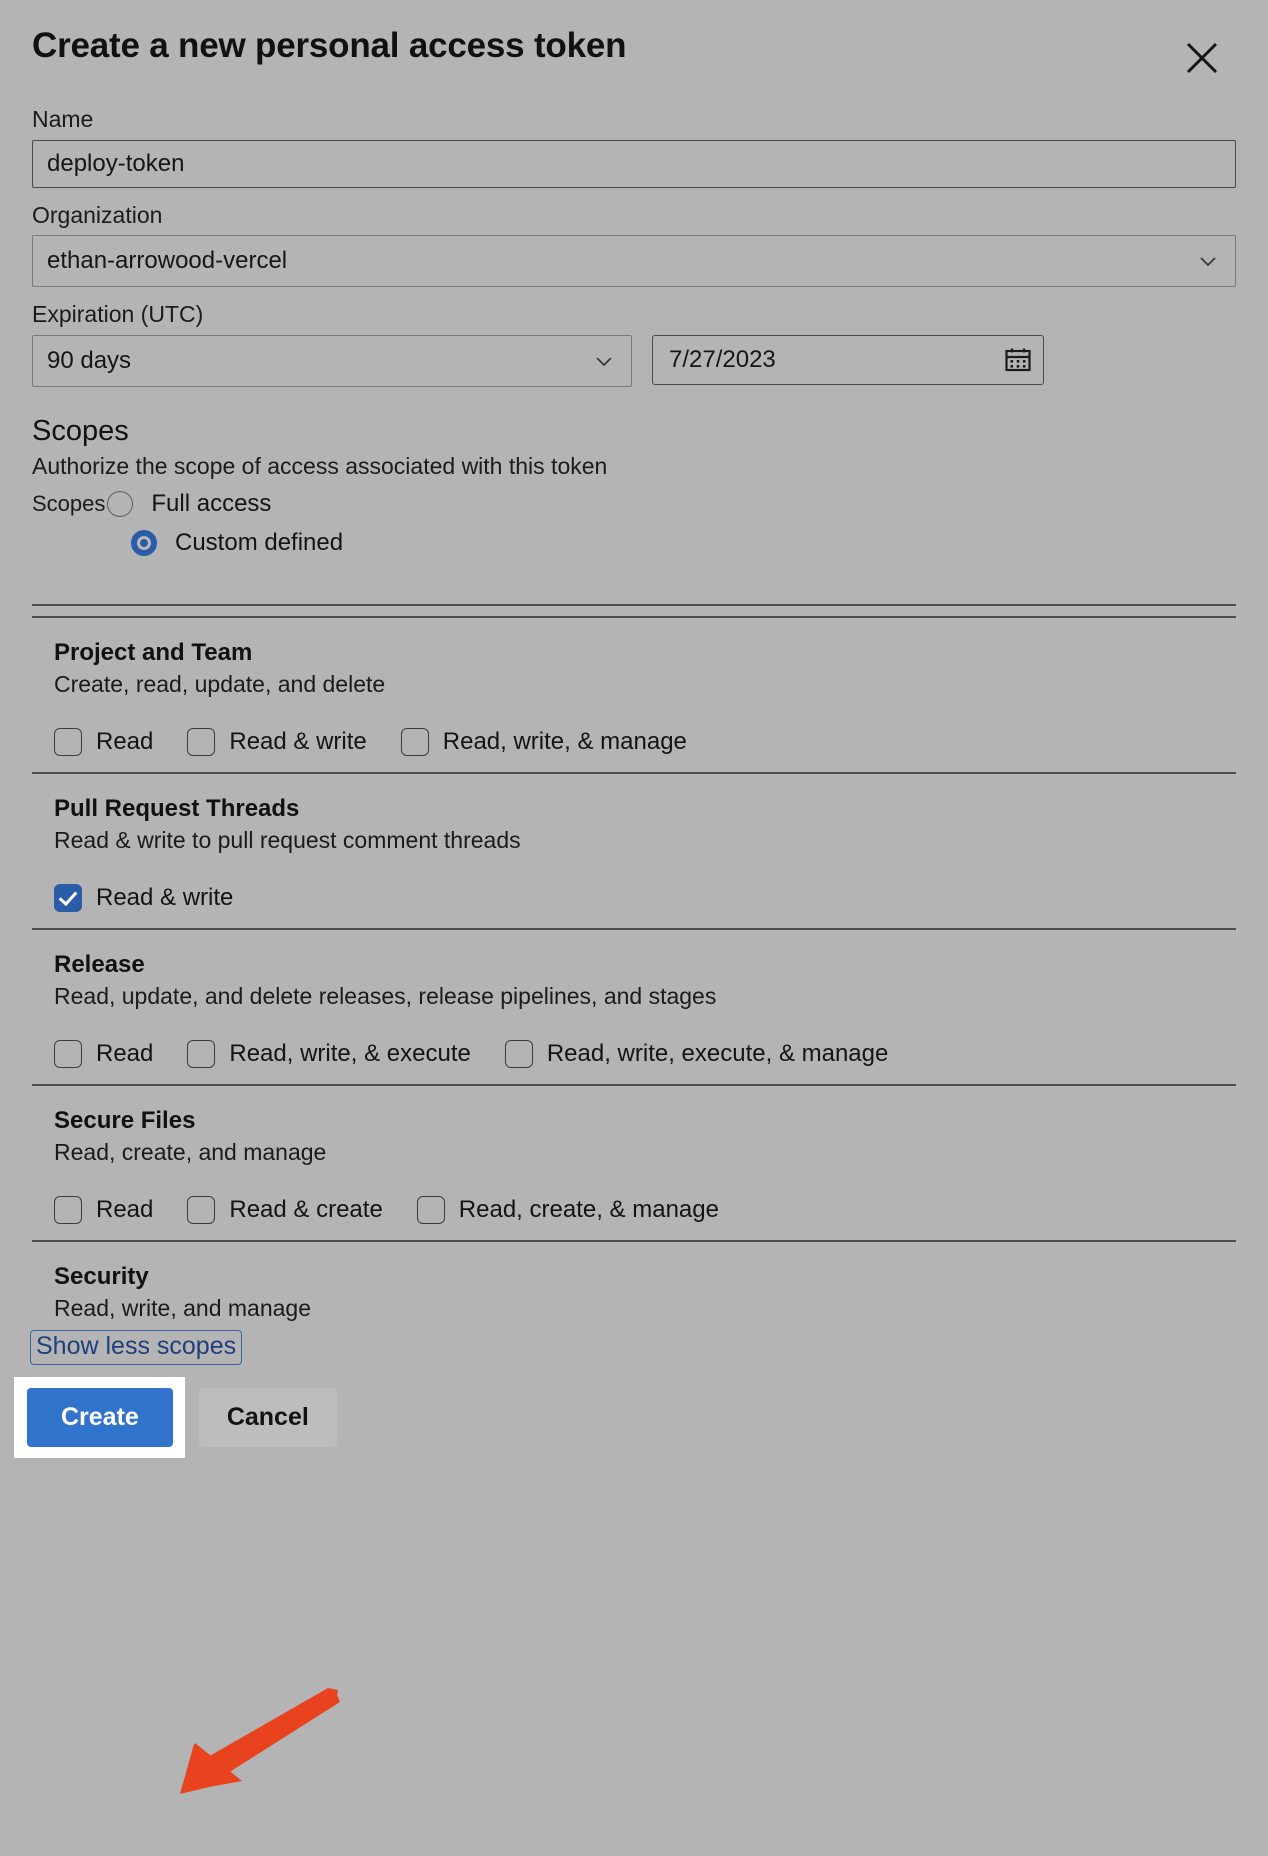 This screenshot has height=1856, width=1268. I want to click on checkbox-item: Read, create, & manage, so click(567, 1209).